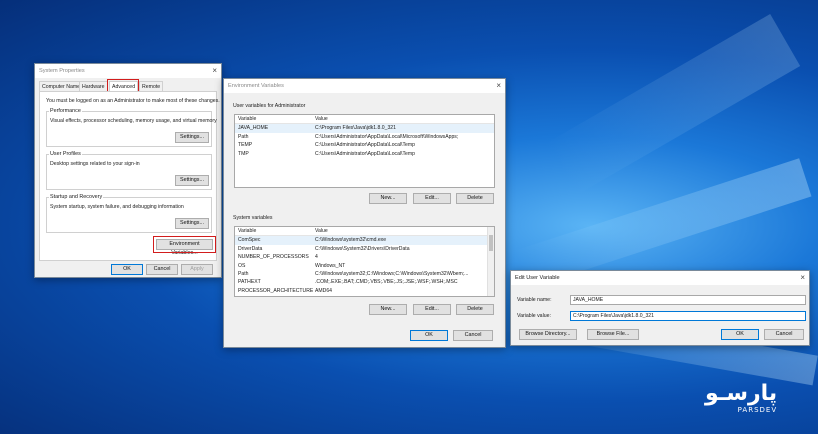 The height and width of the screenshot is (434, 818). Describe the element at coordinates (688, 316) in the screenshot. I see `variable-value-field: C:\Program Files\Java\jdk1.8.0_321` at that location.